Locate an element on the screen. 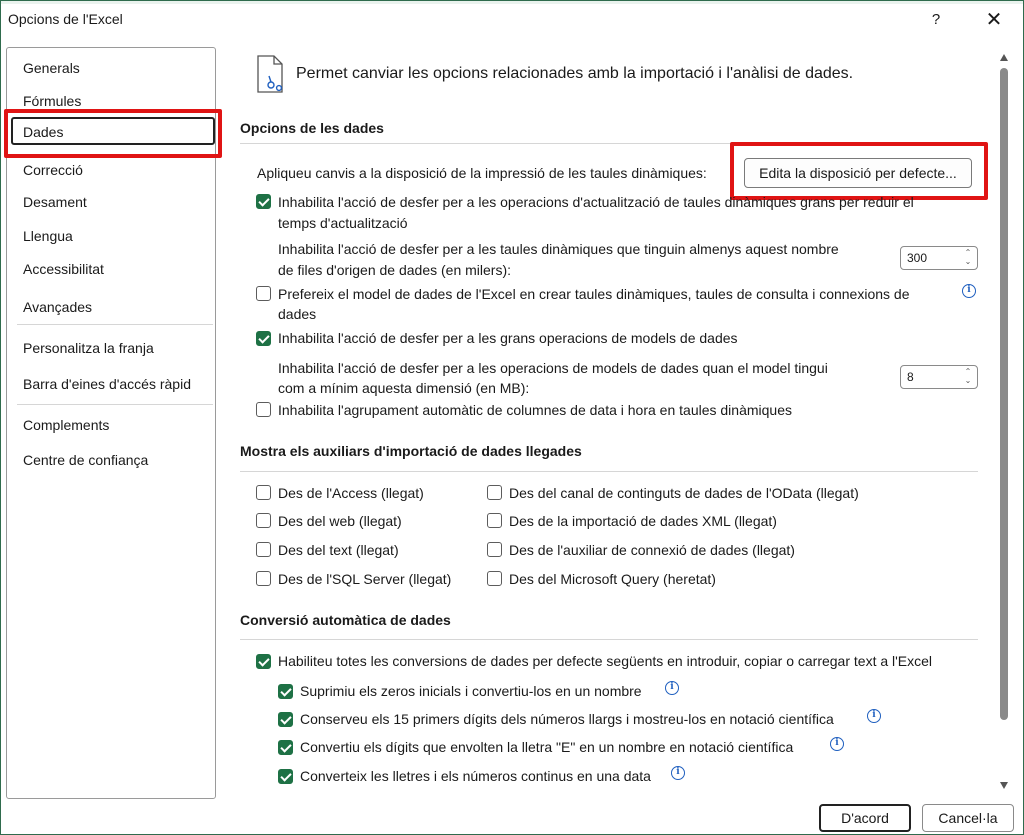 The height and width of the screenshot is (835, 1024). title-bar: Opcions de l'Excel ? ✕ is located at coordinates (512, 20).